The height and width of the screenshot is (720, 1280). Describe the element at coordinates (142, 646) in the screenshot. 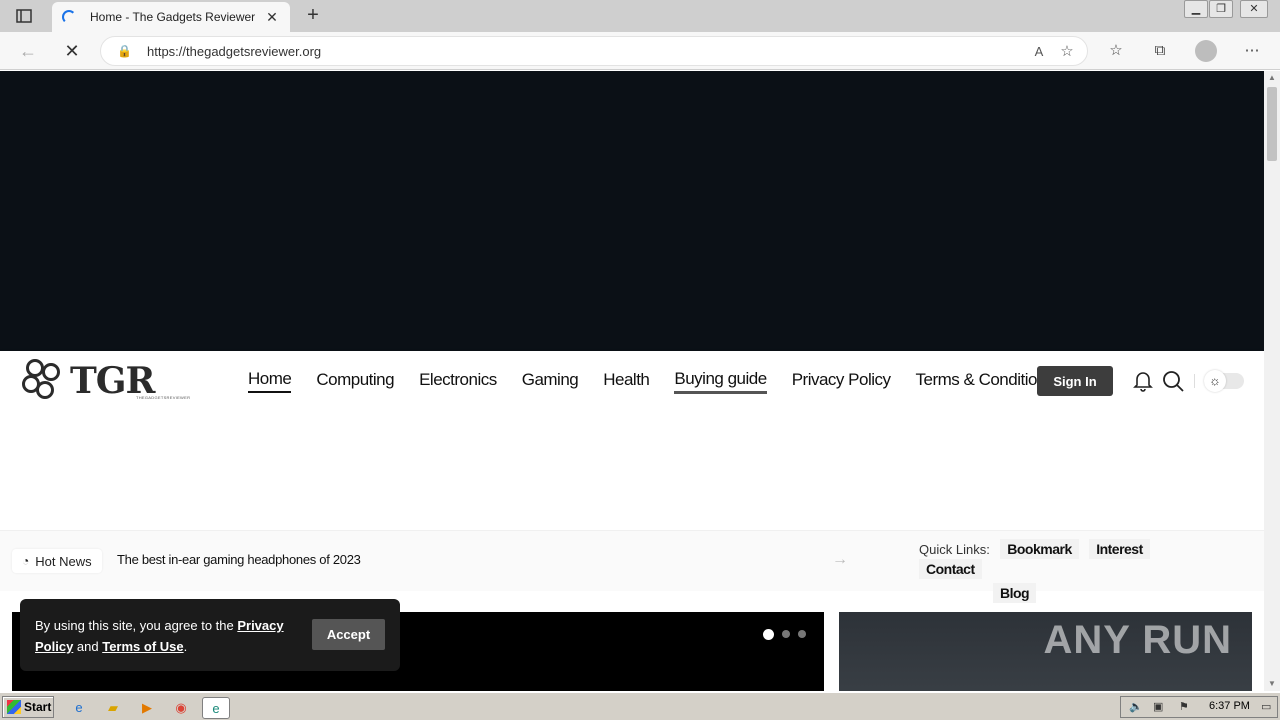

I see `terms-of-use-link: Terms of Use` at that location.